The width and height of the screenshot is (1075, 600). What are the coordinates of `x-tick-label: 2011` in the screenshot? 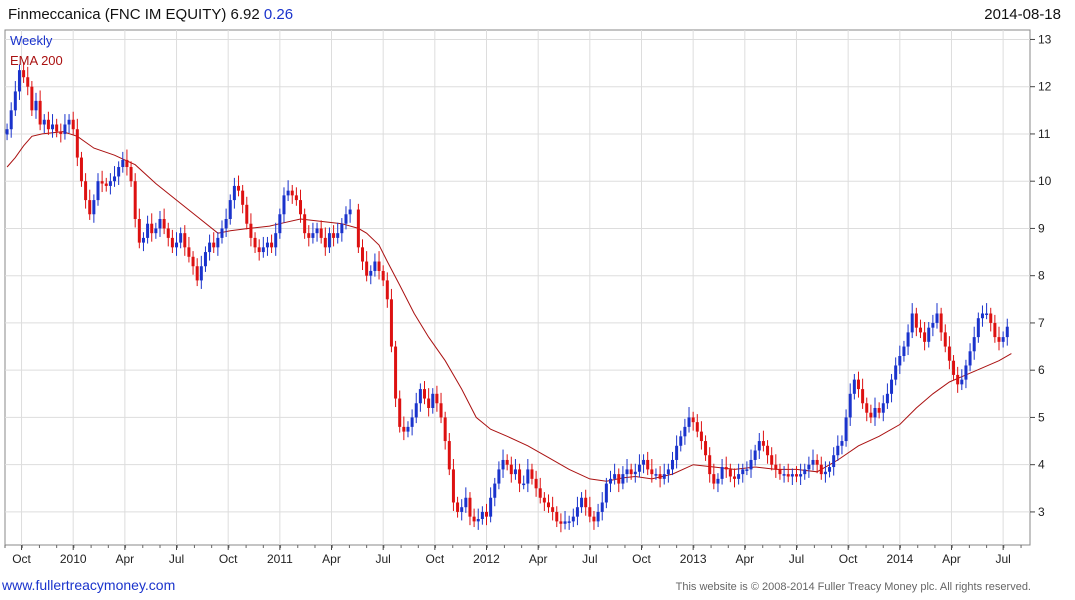 It's located at (280, 559).